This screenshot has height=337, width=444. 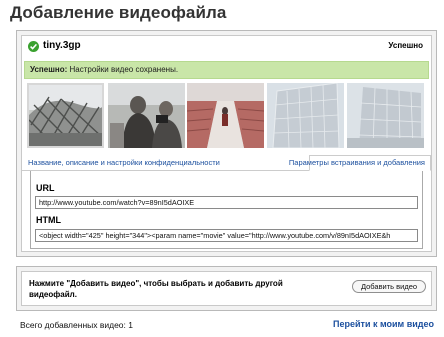 What do you see at coordinates (305, 115) in the screenshot?
I see `thumbnail-water-cube` at bounding box center [305, 115].